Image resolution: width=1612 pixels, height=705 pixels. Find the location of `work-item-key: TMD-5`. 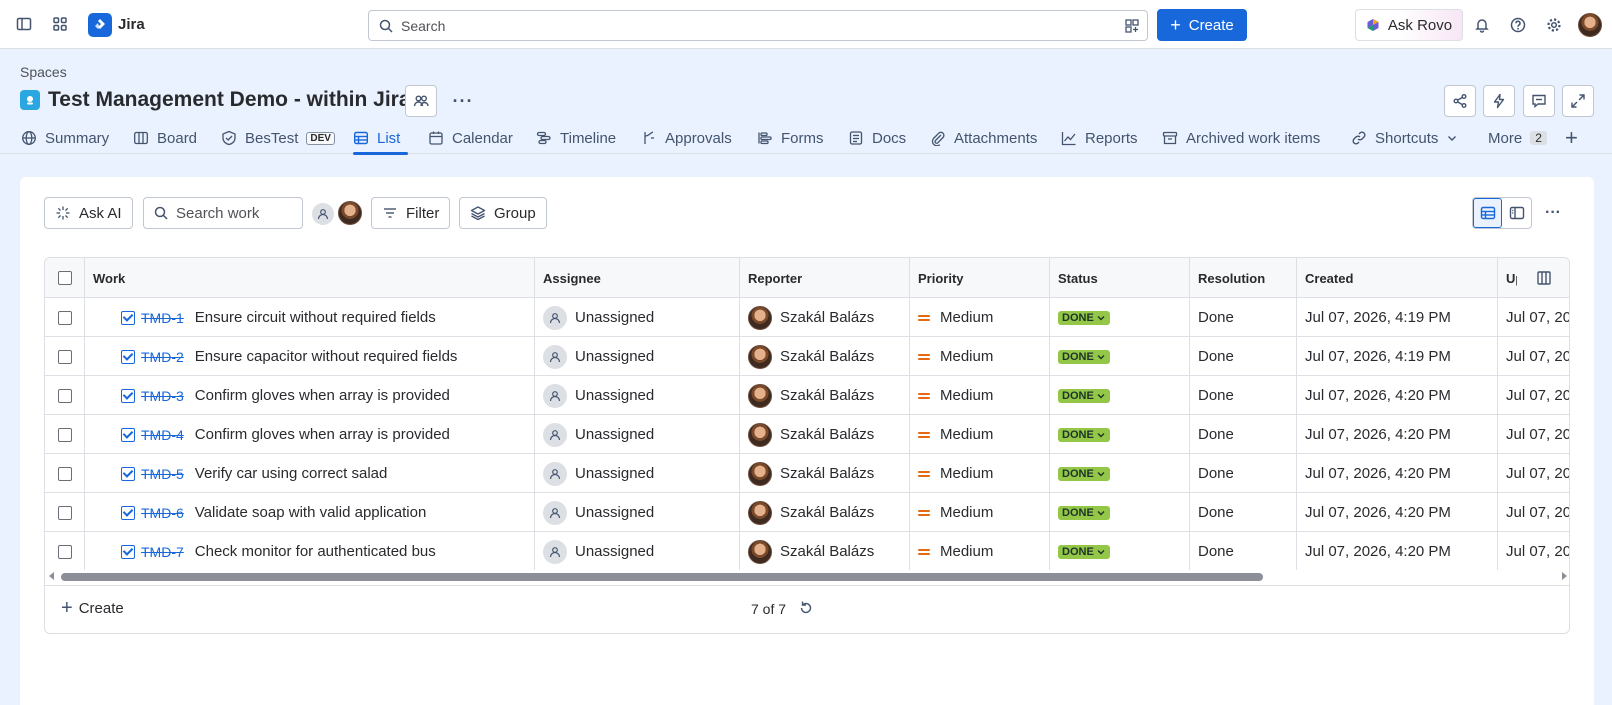

work-item-key: TMD-5 is located at coordinates (162, 474).